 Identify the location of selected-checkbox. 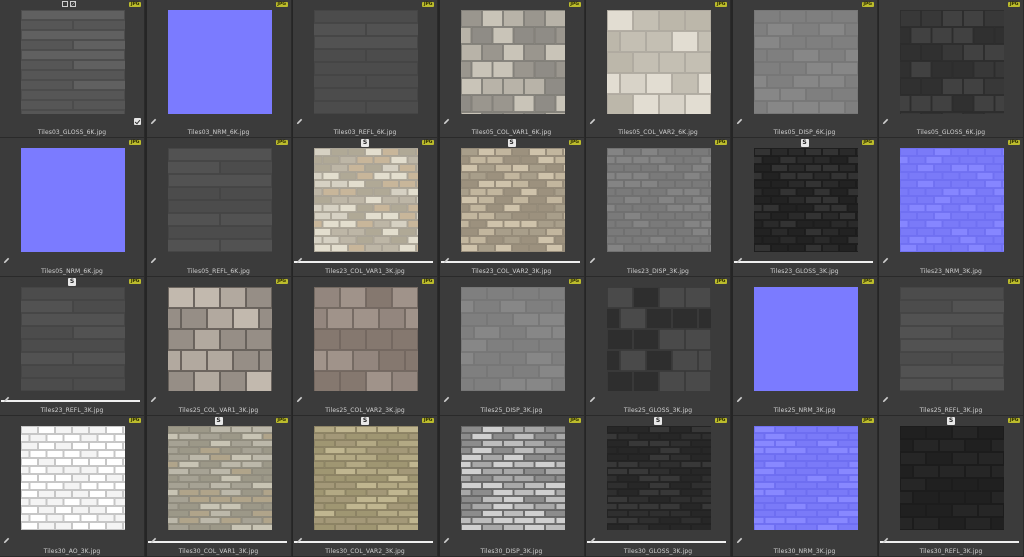
(137, 121).